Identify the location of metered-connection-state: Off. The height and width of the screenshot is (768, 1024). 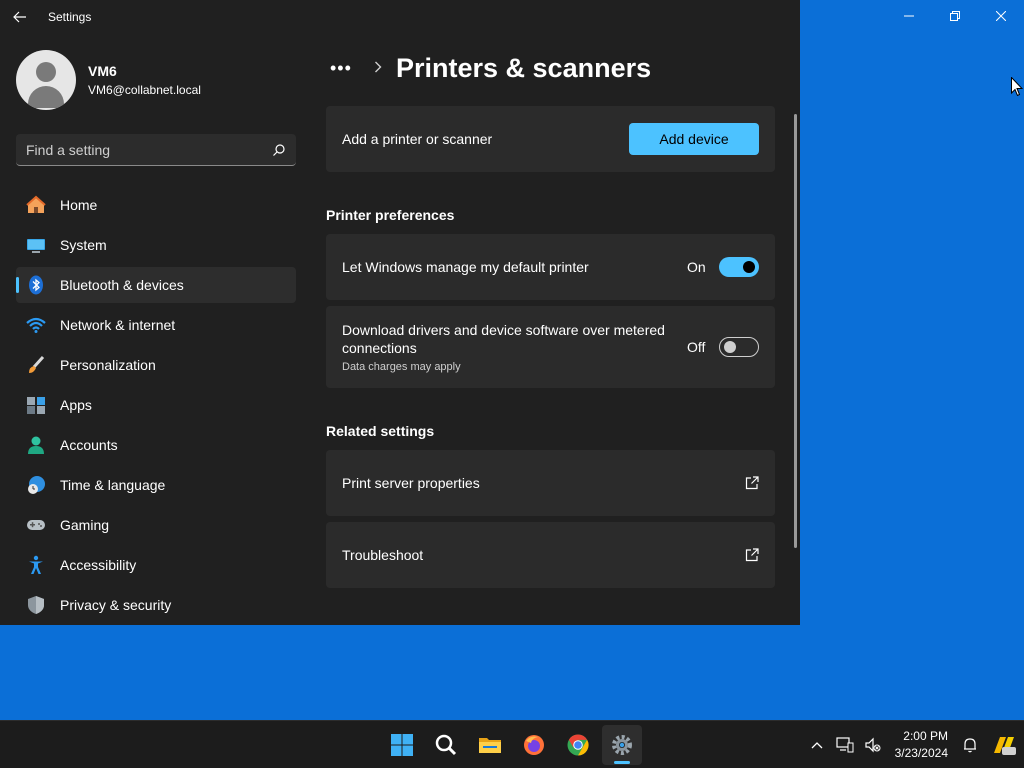
(696, 347).